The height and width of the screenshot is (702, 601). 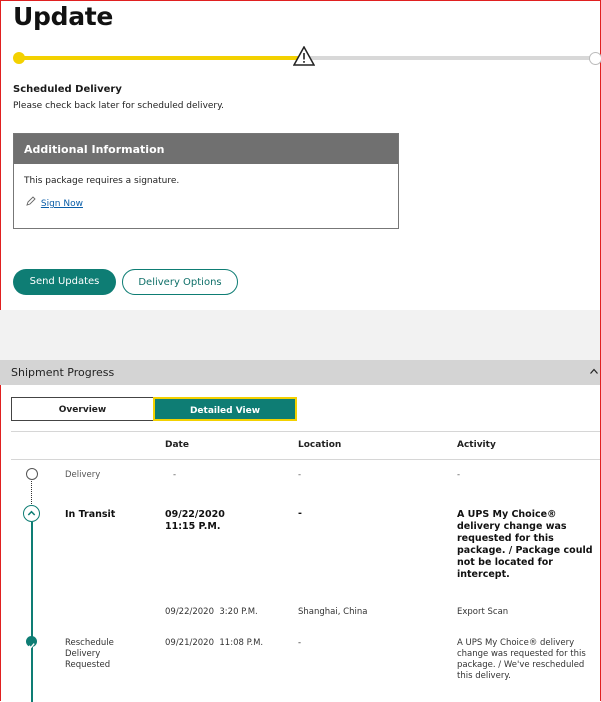 What do you see at coordinates (305, 431) in the screenshot?
I see `table-top-divider` at bounding box center [305, 431].